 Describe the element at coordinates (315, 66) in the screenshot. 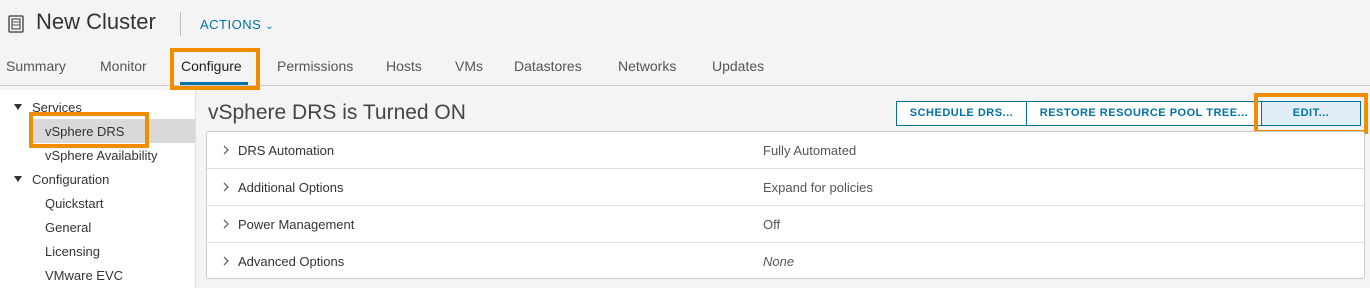

I see `tab-permissions: Permissions` at that location.